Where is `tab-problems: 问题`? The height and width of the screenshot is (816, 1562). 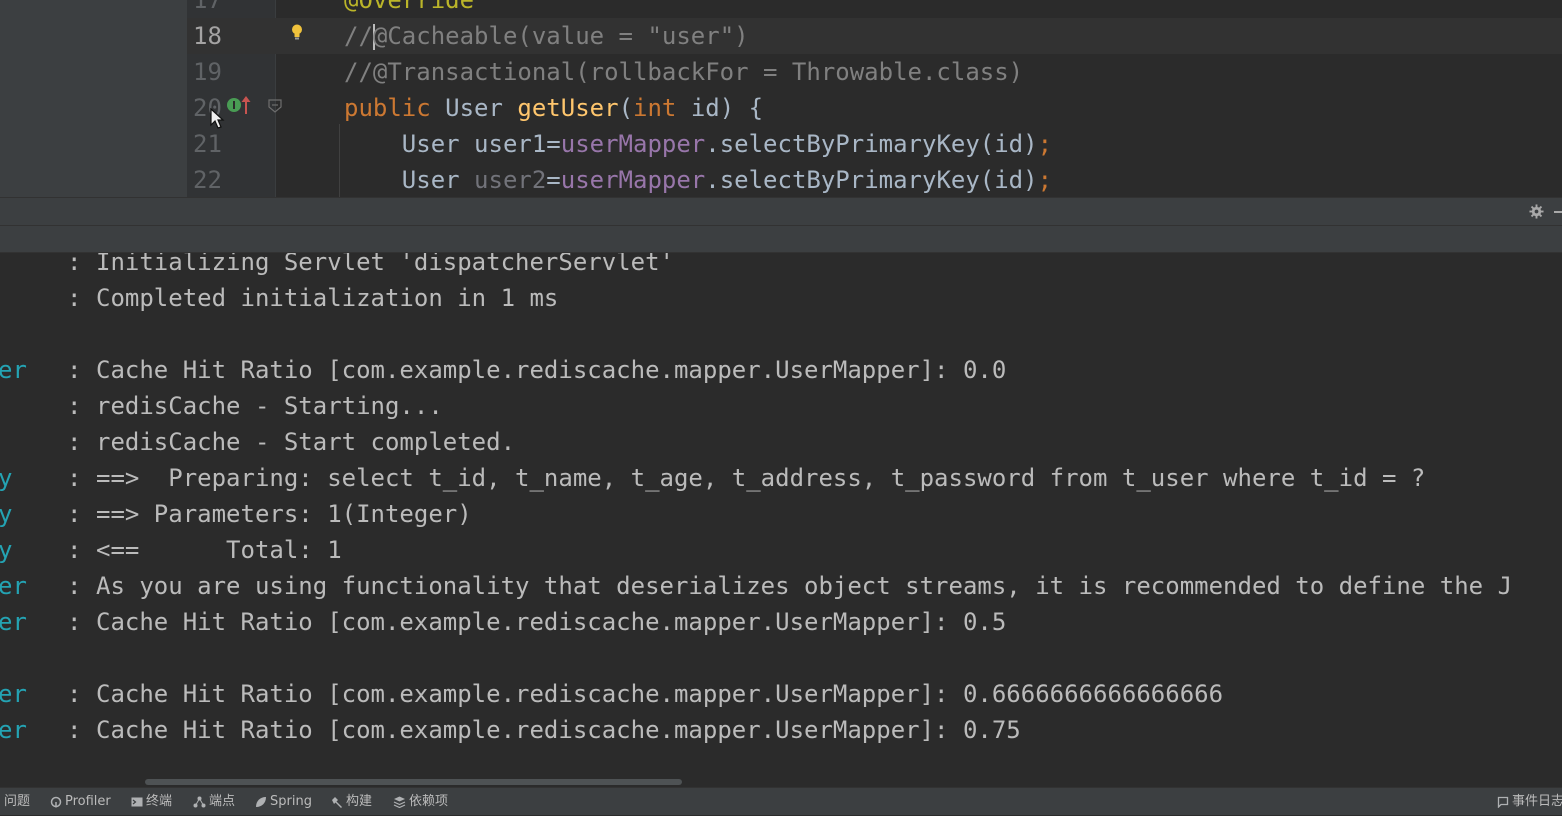 tab-problems: 问题 is located at coordinates (17, 801).